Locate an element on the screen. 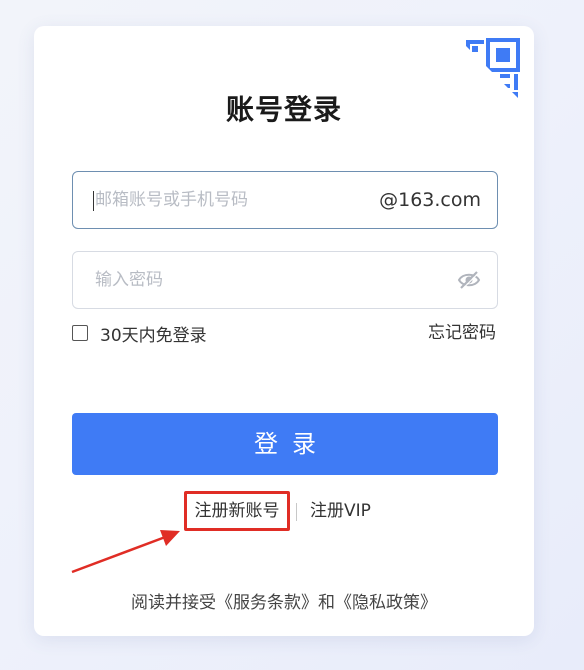 The width and height of the screenshot is (584, 670). terms-notice: 阅读并接受《服务条款》和《隐私政策》 is located at coordinates (284, 600).